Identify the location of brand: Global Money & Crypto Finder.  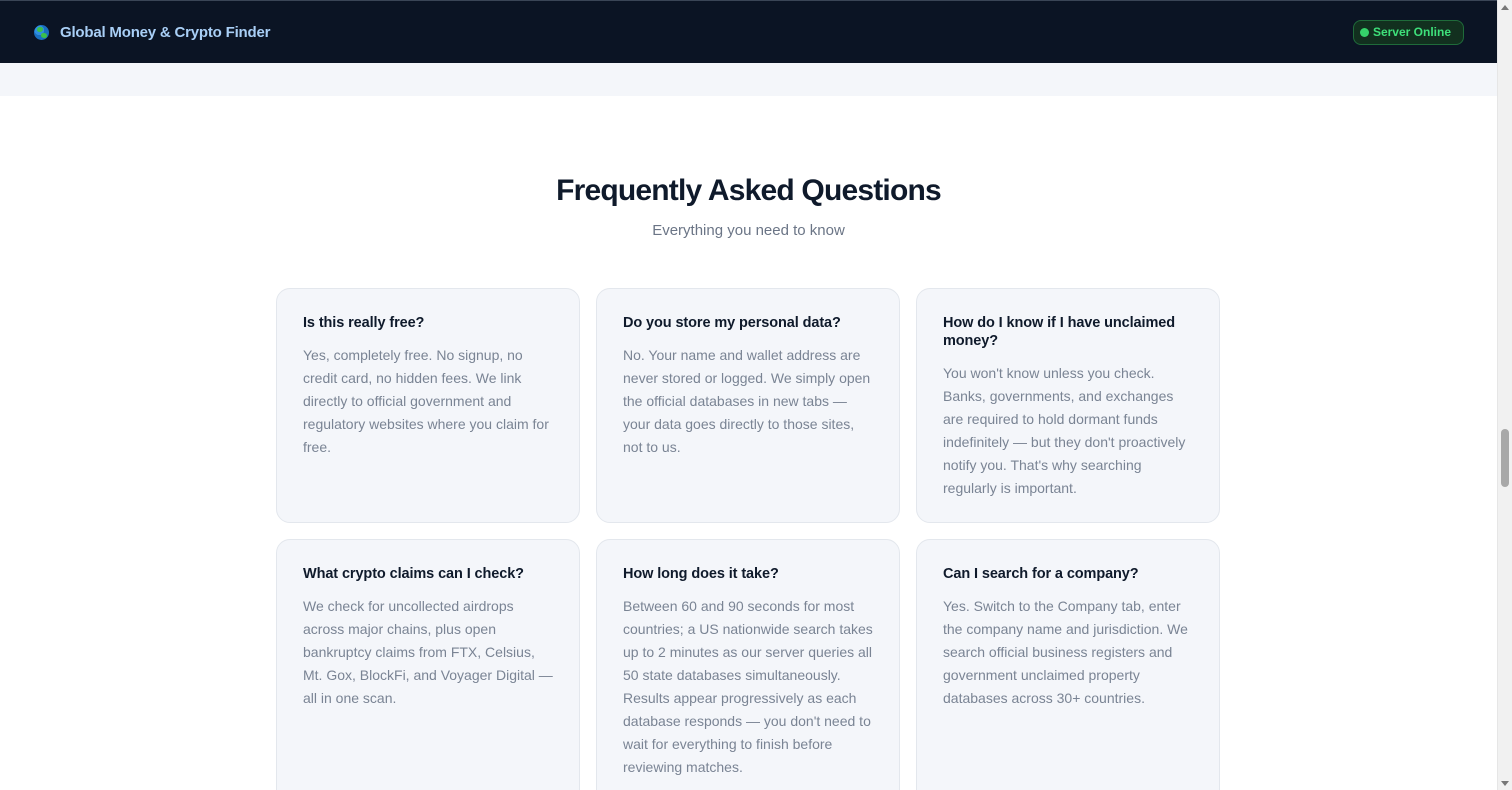
(152, 32).